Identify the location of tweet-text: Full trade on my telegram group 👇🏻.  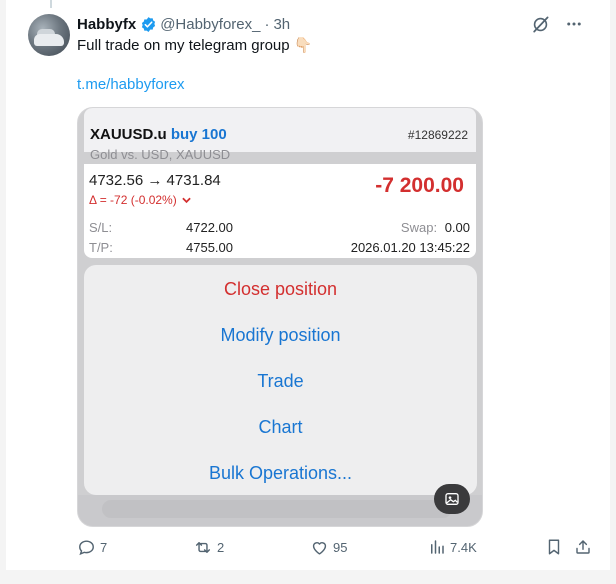
(194, 46).